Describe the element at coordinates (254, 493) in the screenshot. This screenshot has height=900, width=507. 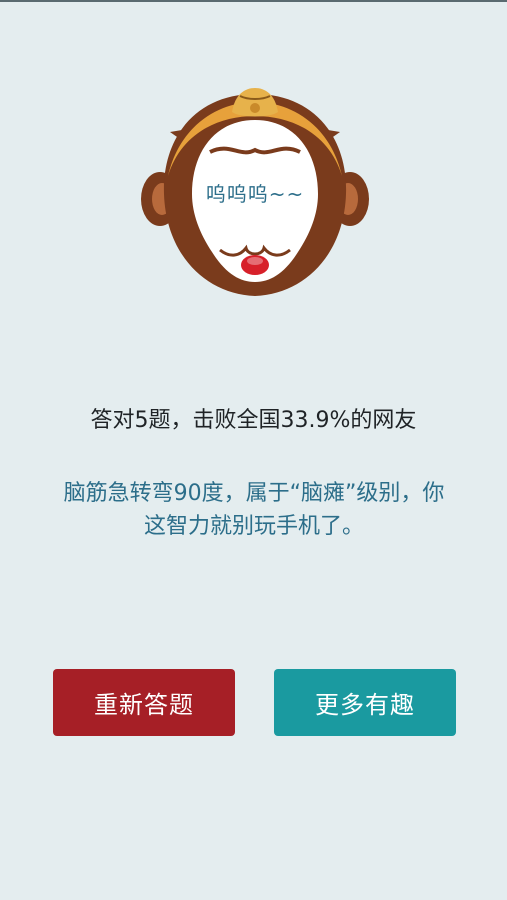
I see `comment-line-1: 脑筋急转弯90度，属于“脑瘫”级别，你` at that location.